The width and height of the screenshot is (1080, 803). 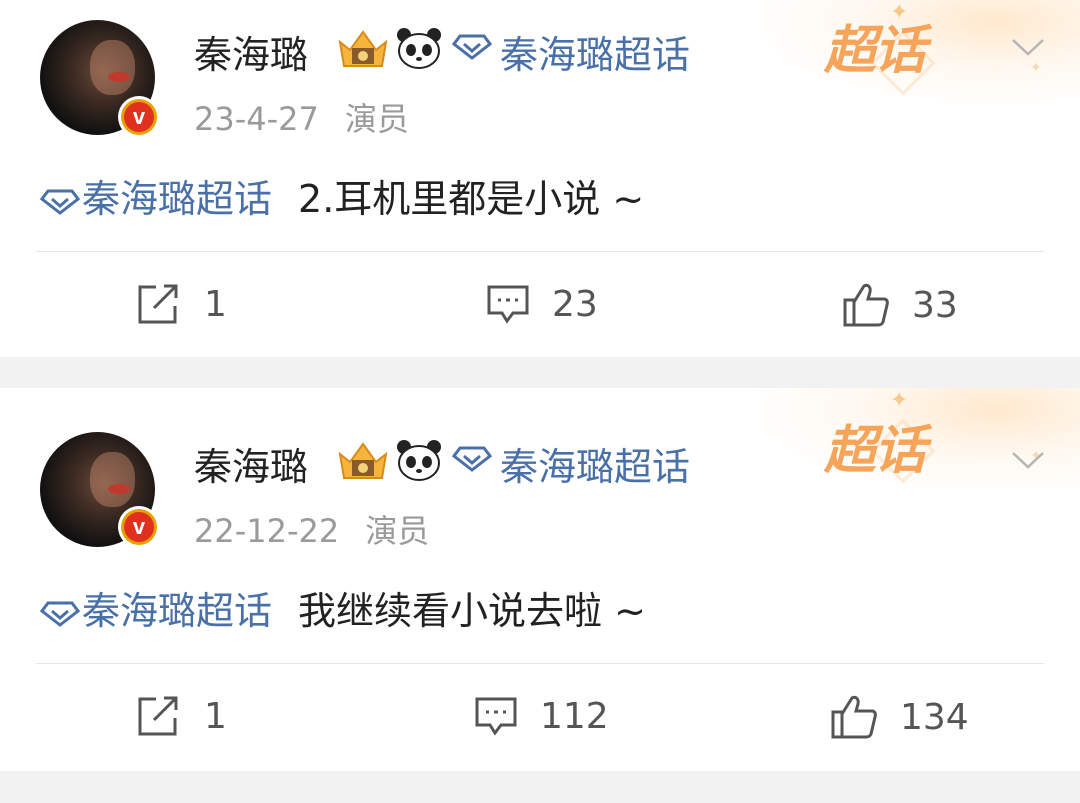 I want to click on post-content: 秦海璐超话 2.耳机里都是小说 ~, so click(x=342, y=195).